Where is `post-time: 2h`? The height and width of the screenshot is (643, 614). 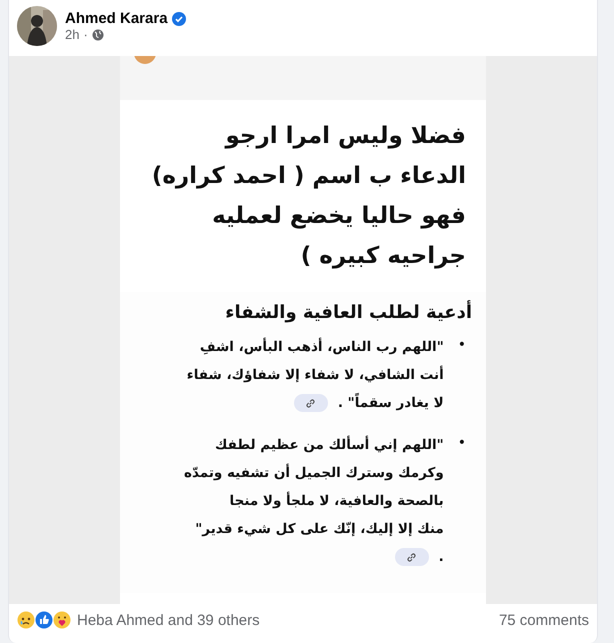
post-time: 2h is located at coordinates (72, 34).